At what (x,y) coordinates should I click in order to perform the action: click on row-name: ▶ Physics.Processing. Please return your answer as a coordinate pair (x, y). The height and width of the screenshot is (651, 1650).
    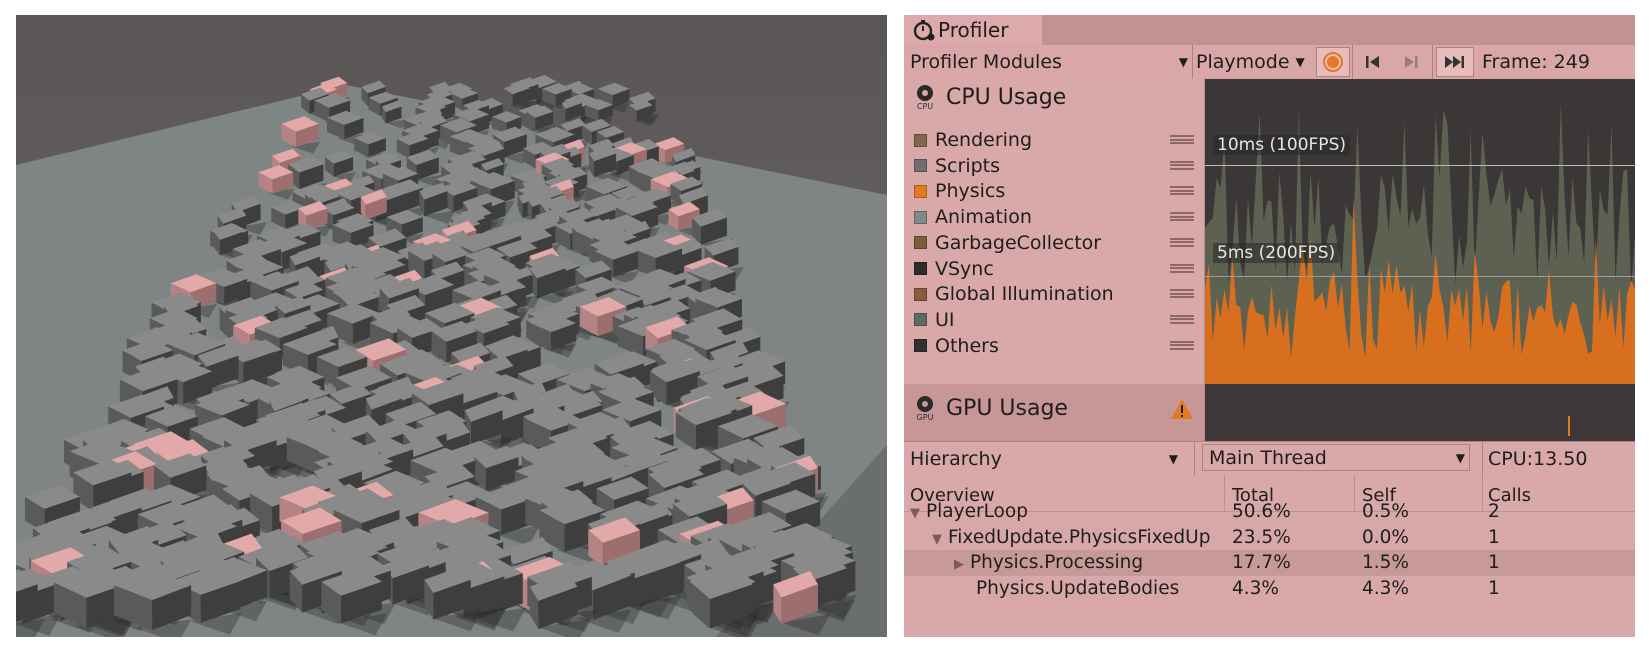
    Looking at the image, I should click on (1048, 562).